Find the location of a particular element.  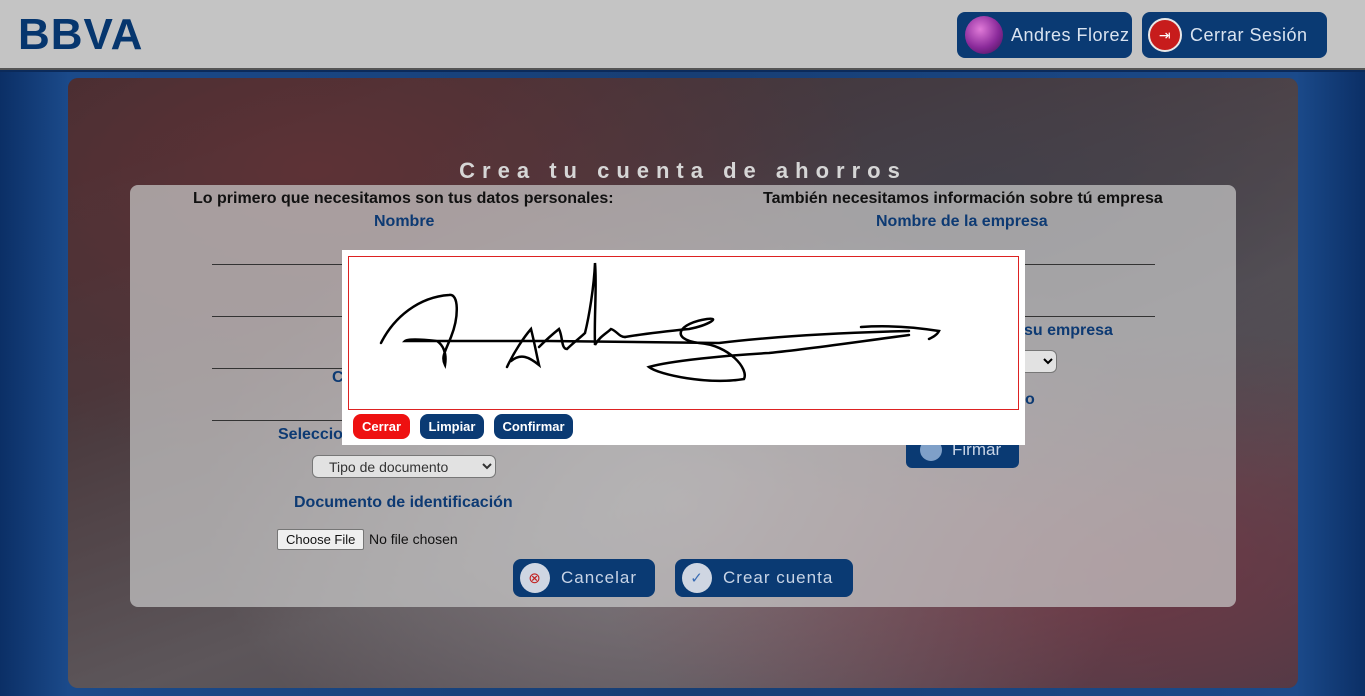

doc-type-select: Tipo de documento is located at coordinates (404, 466).